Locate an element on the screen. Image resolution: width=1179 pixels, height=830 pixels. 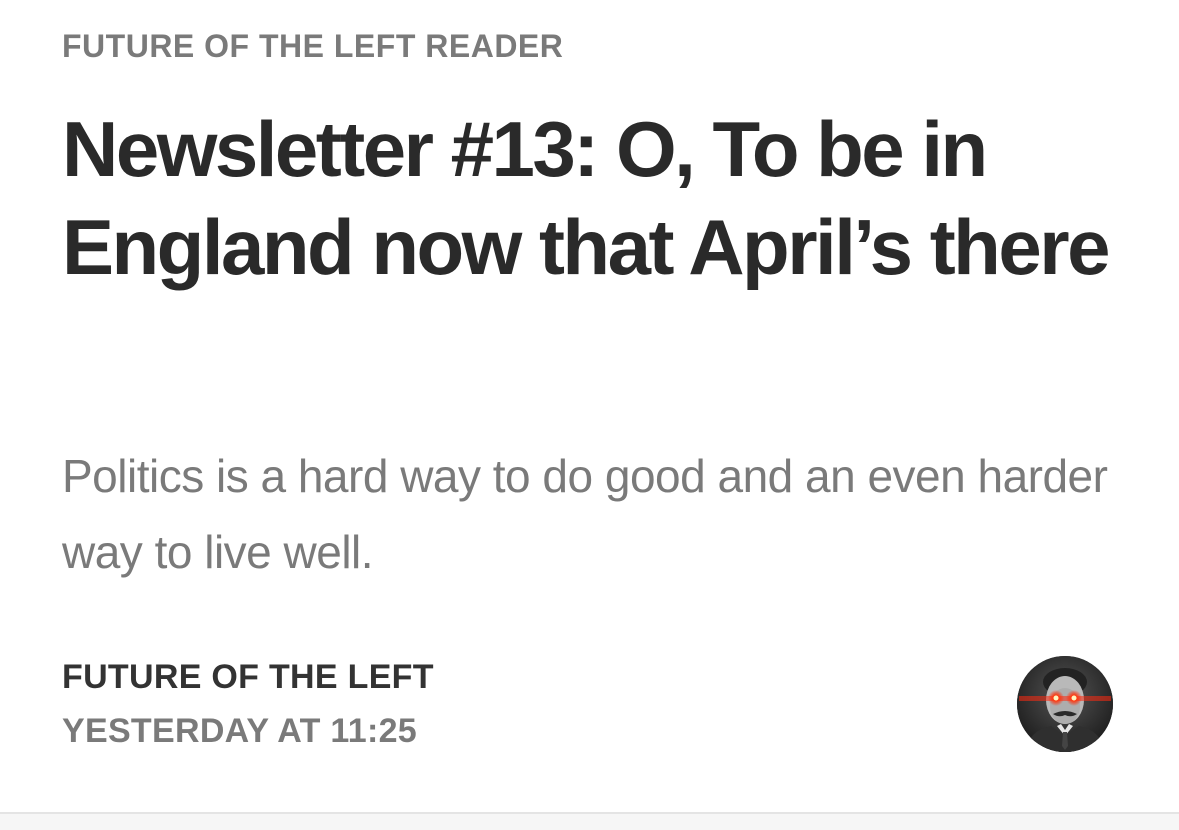
author-portrait-laser-eyes-icon is located at coordinates (1065, 704).